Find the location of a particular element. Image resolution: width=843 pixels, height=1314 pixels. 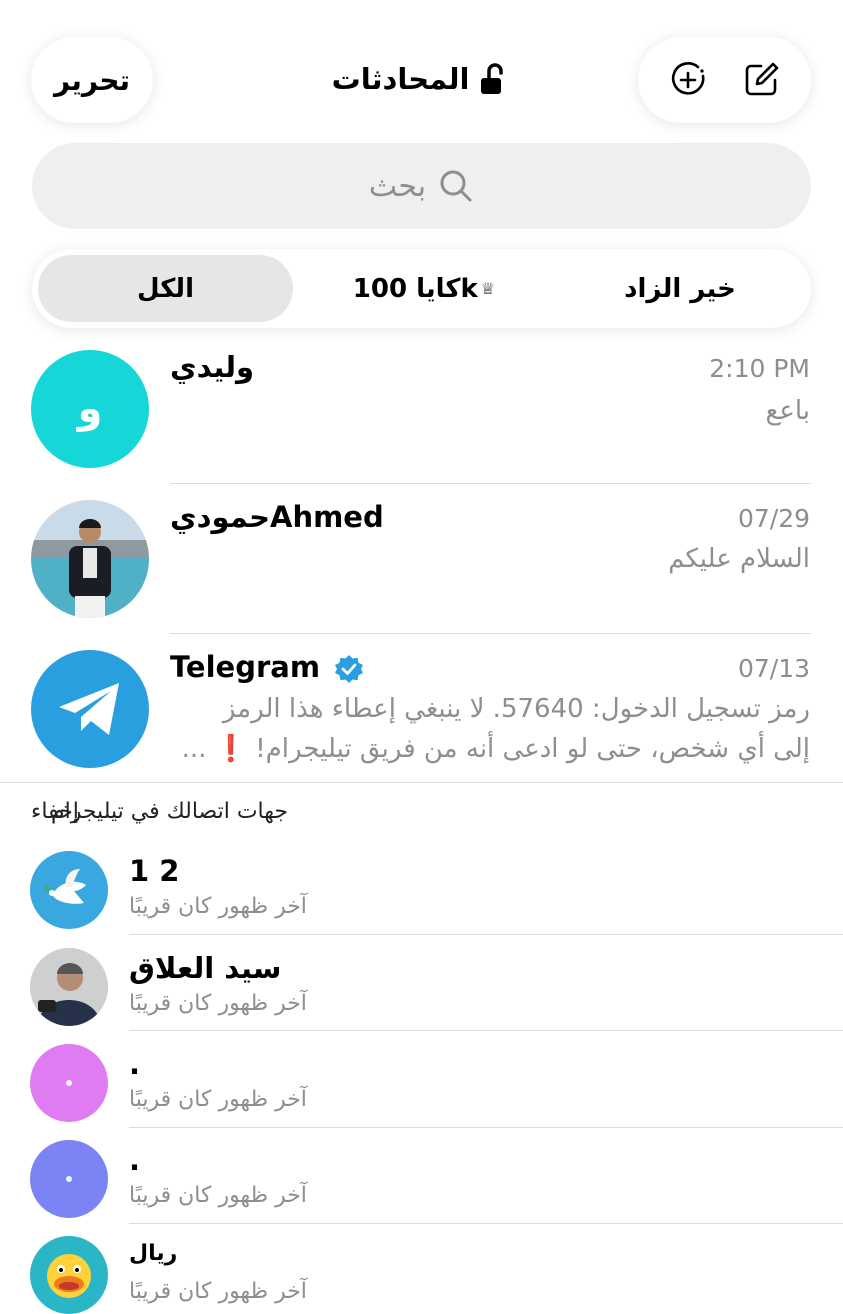

search-input: بحث is located at coordinates (421, 186).